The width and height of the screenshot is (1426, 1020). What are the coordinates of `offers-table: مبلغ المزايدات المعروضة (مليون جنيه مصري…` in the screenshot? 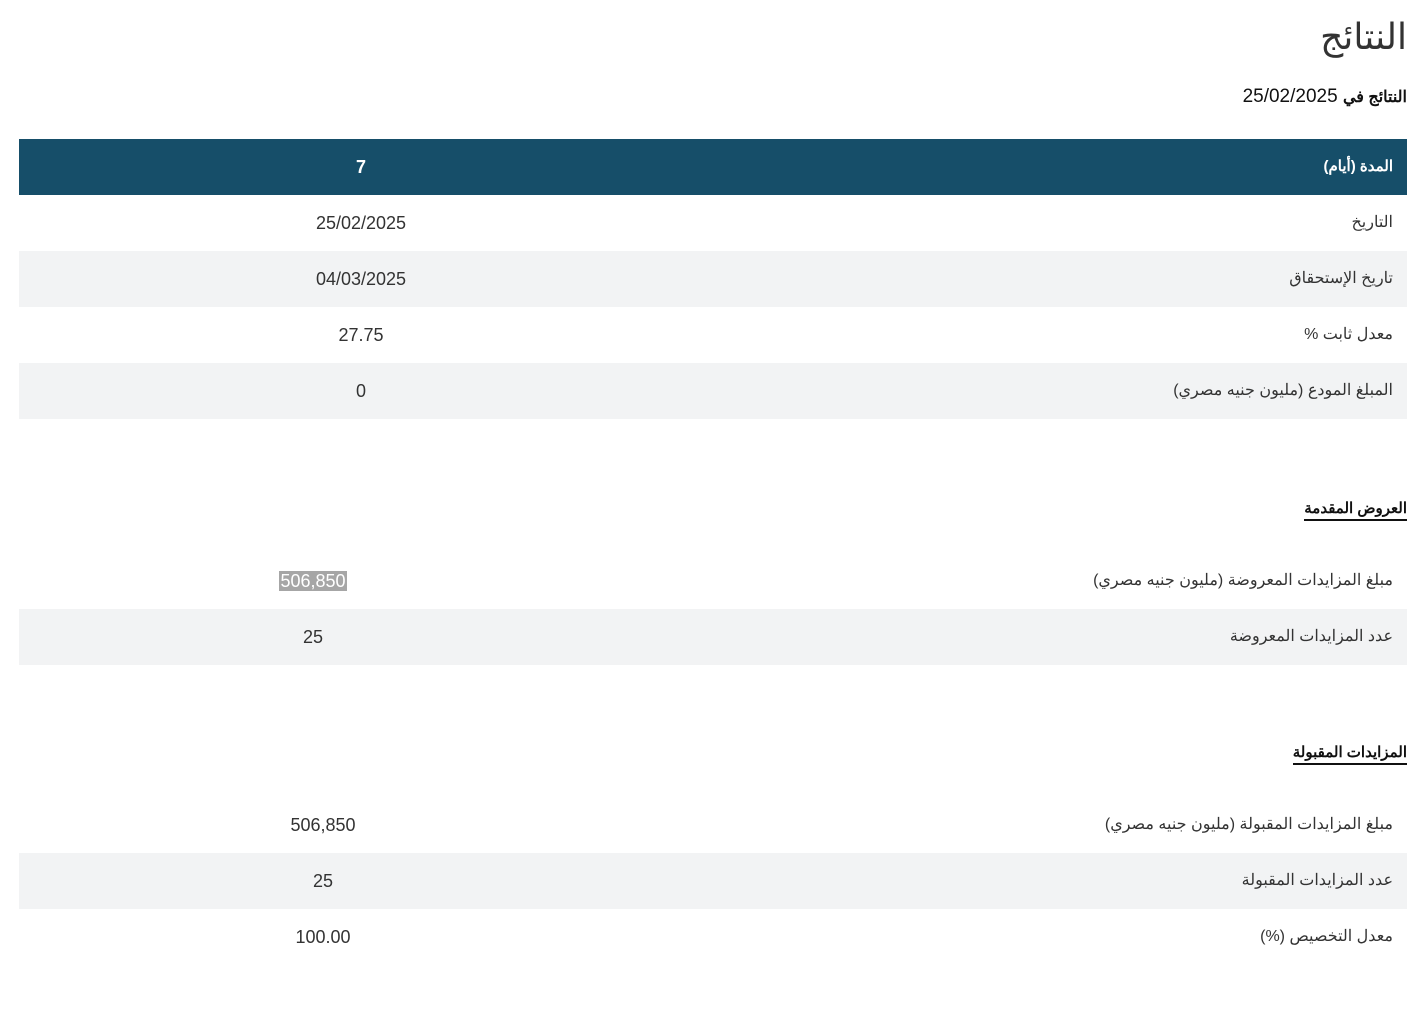 It's located at (713, 609).